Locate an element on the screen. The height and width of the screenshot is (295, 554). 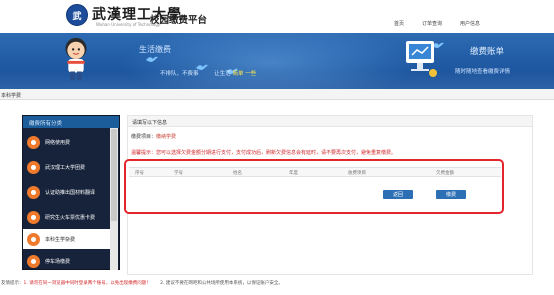
scrollbar-thumb is located at coordinates (114, 175).